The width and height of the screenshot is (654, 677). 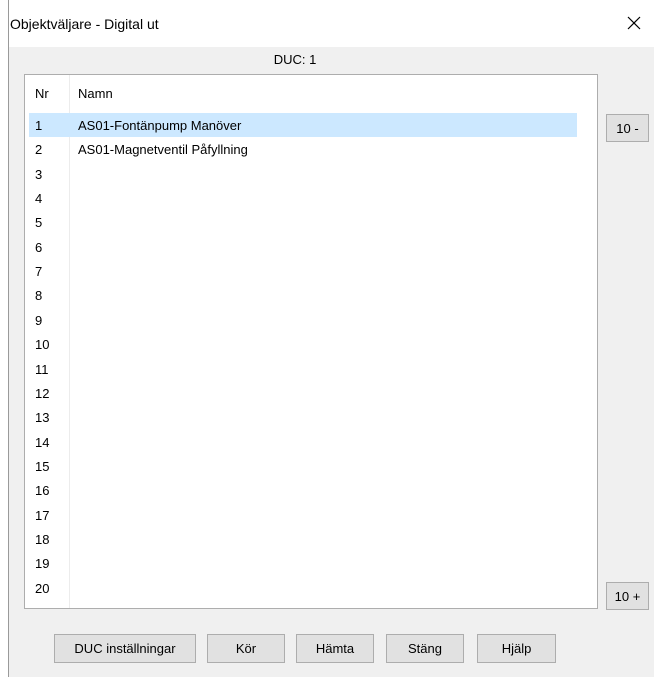 I want to click on table-row: 10, so click(x=311, y=344).